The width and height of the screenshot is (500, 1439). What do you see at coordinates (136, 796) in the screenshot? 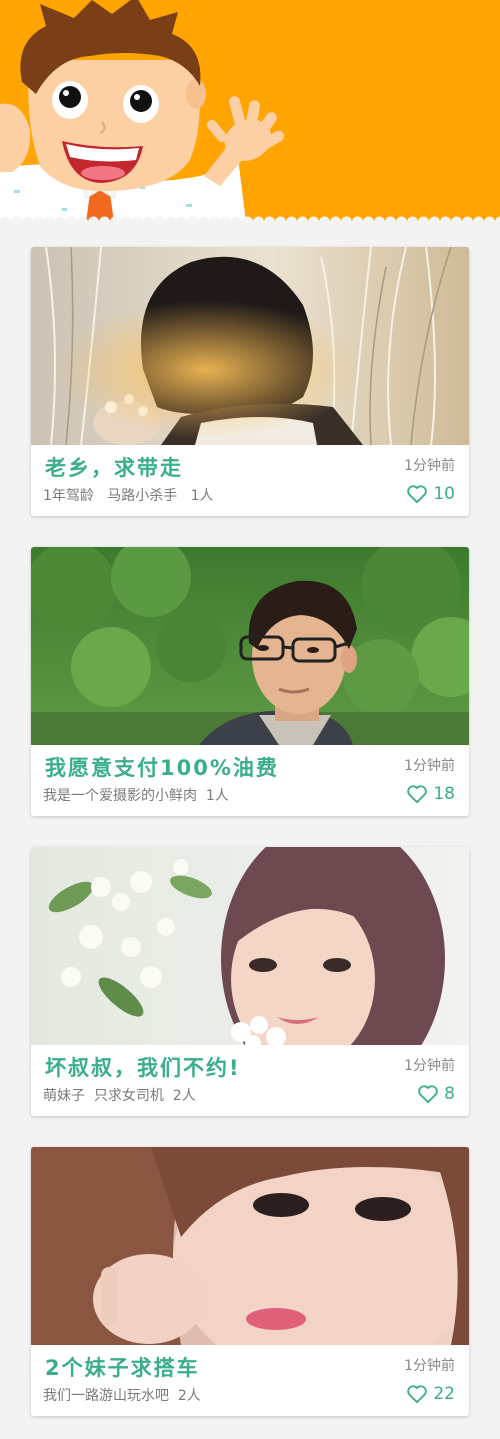
I see `card-subtitle: 我是一个爱摄影的小鲜肉 1人` at bounding box center [136, 796].